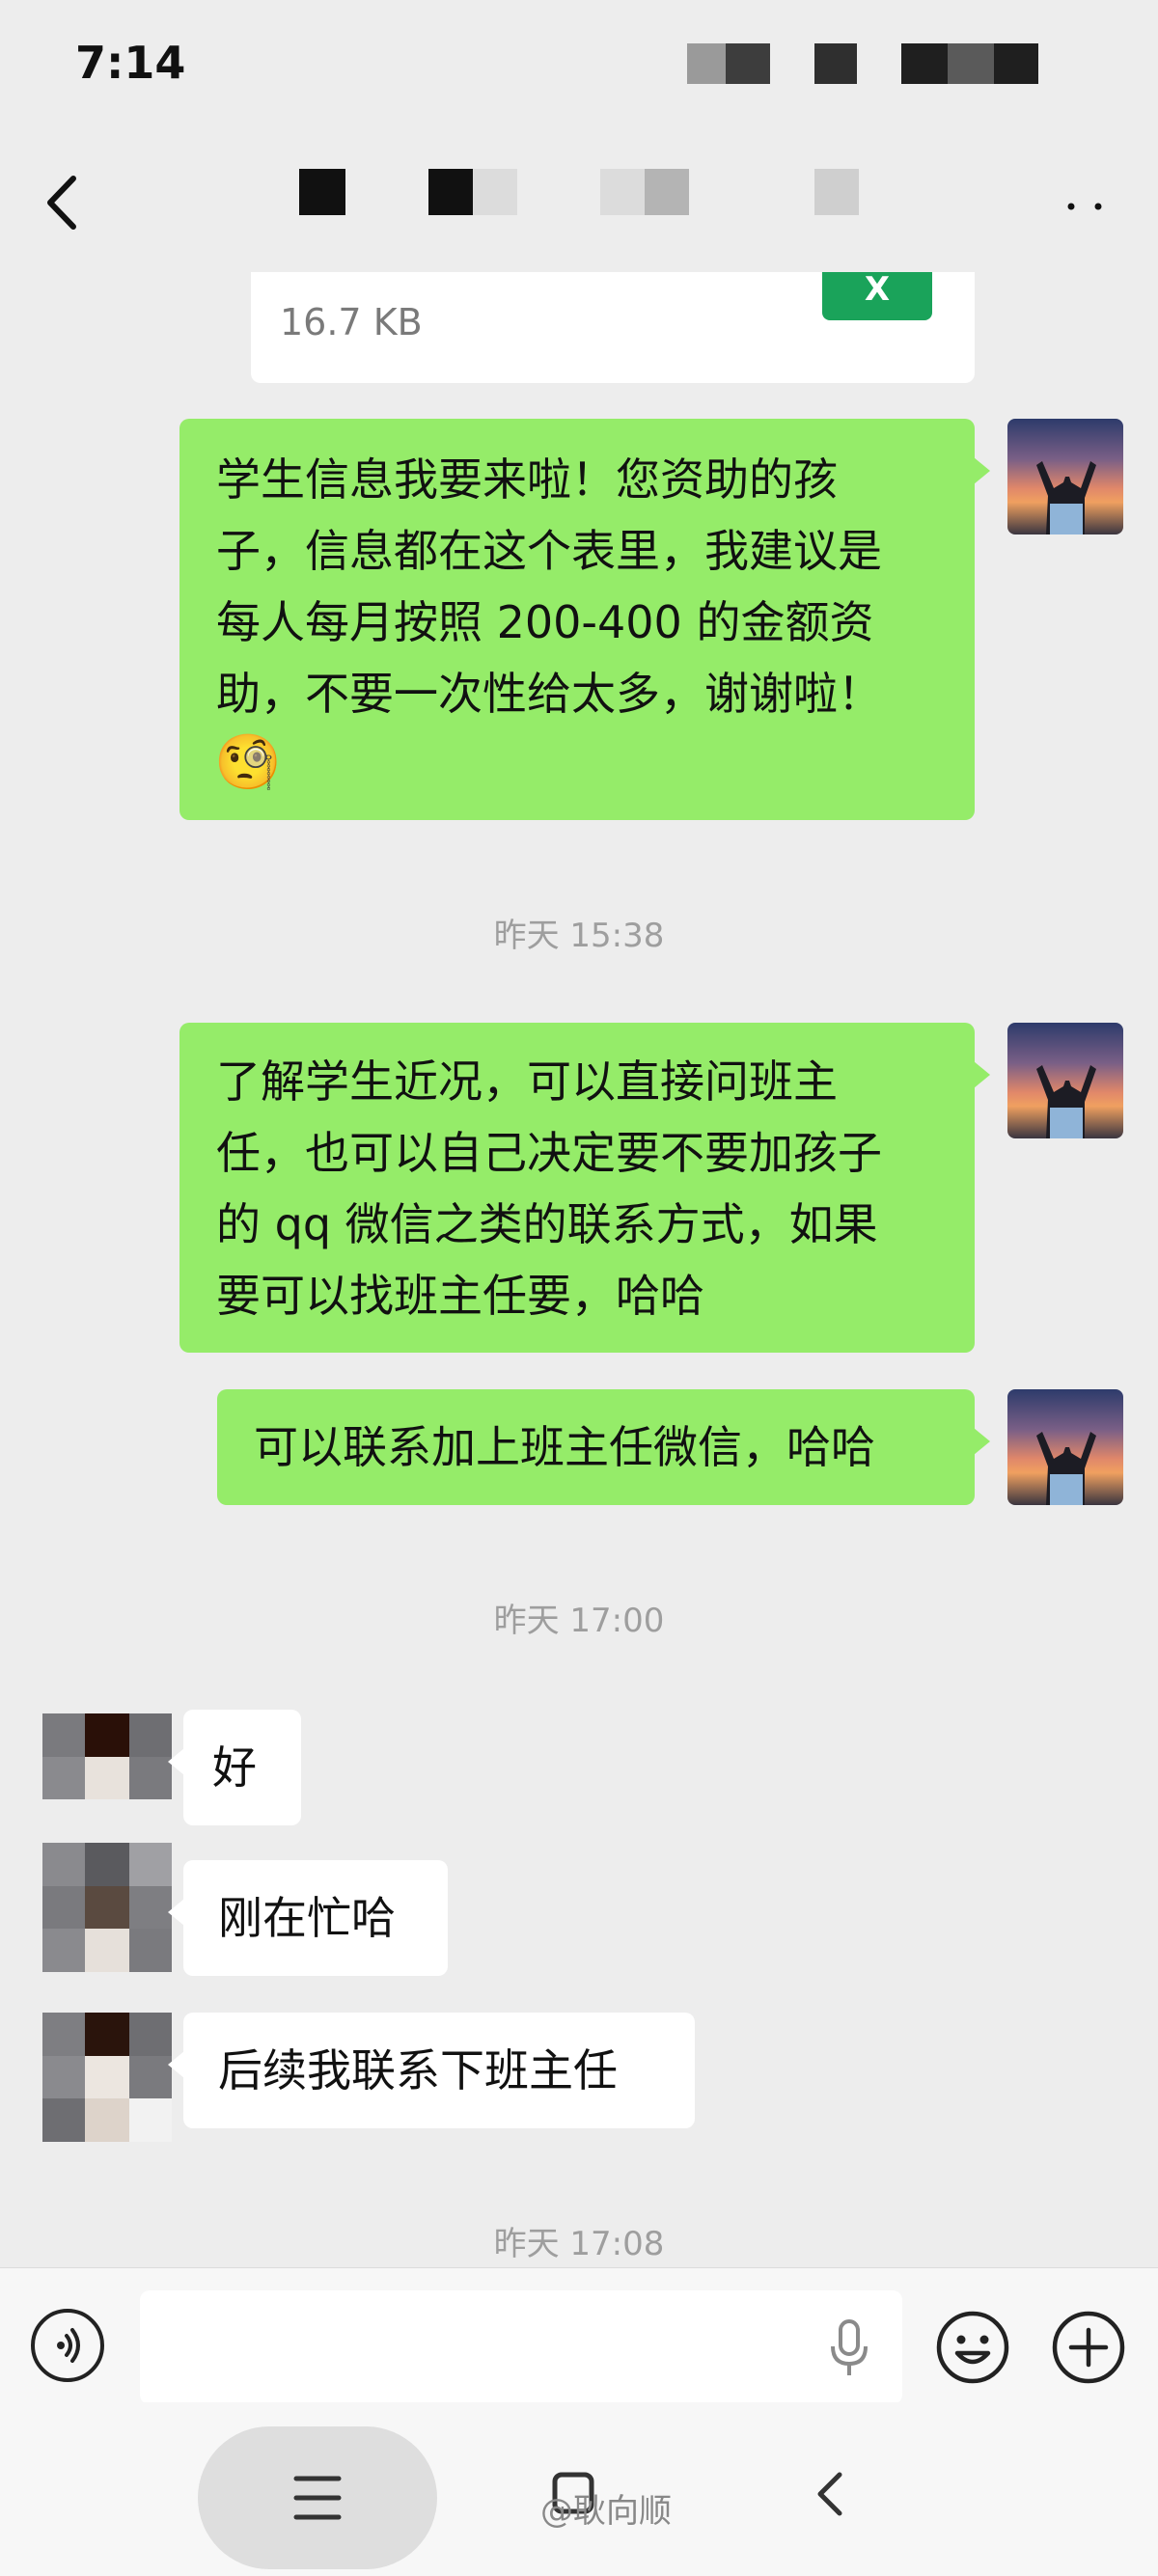 The width and height of the screenshot is (1158, 2576). What do you see at coordinates (564, 1447) in the screenshot?
I see `message-text: 可以联系加上班主任微信，哈哈` at bounding box center [564, 1447].